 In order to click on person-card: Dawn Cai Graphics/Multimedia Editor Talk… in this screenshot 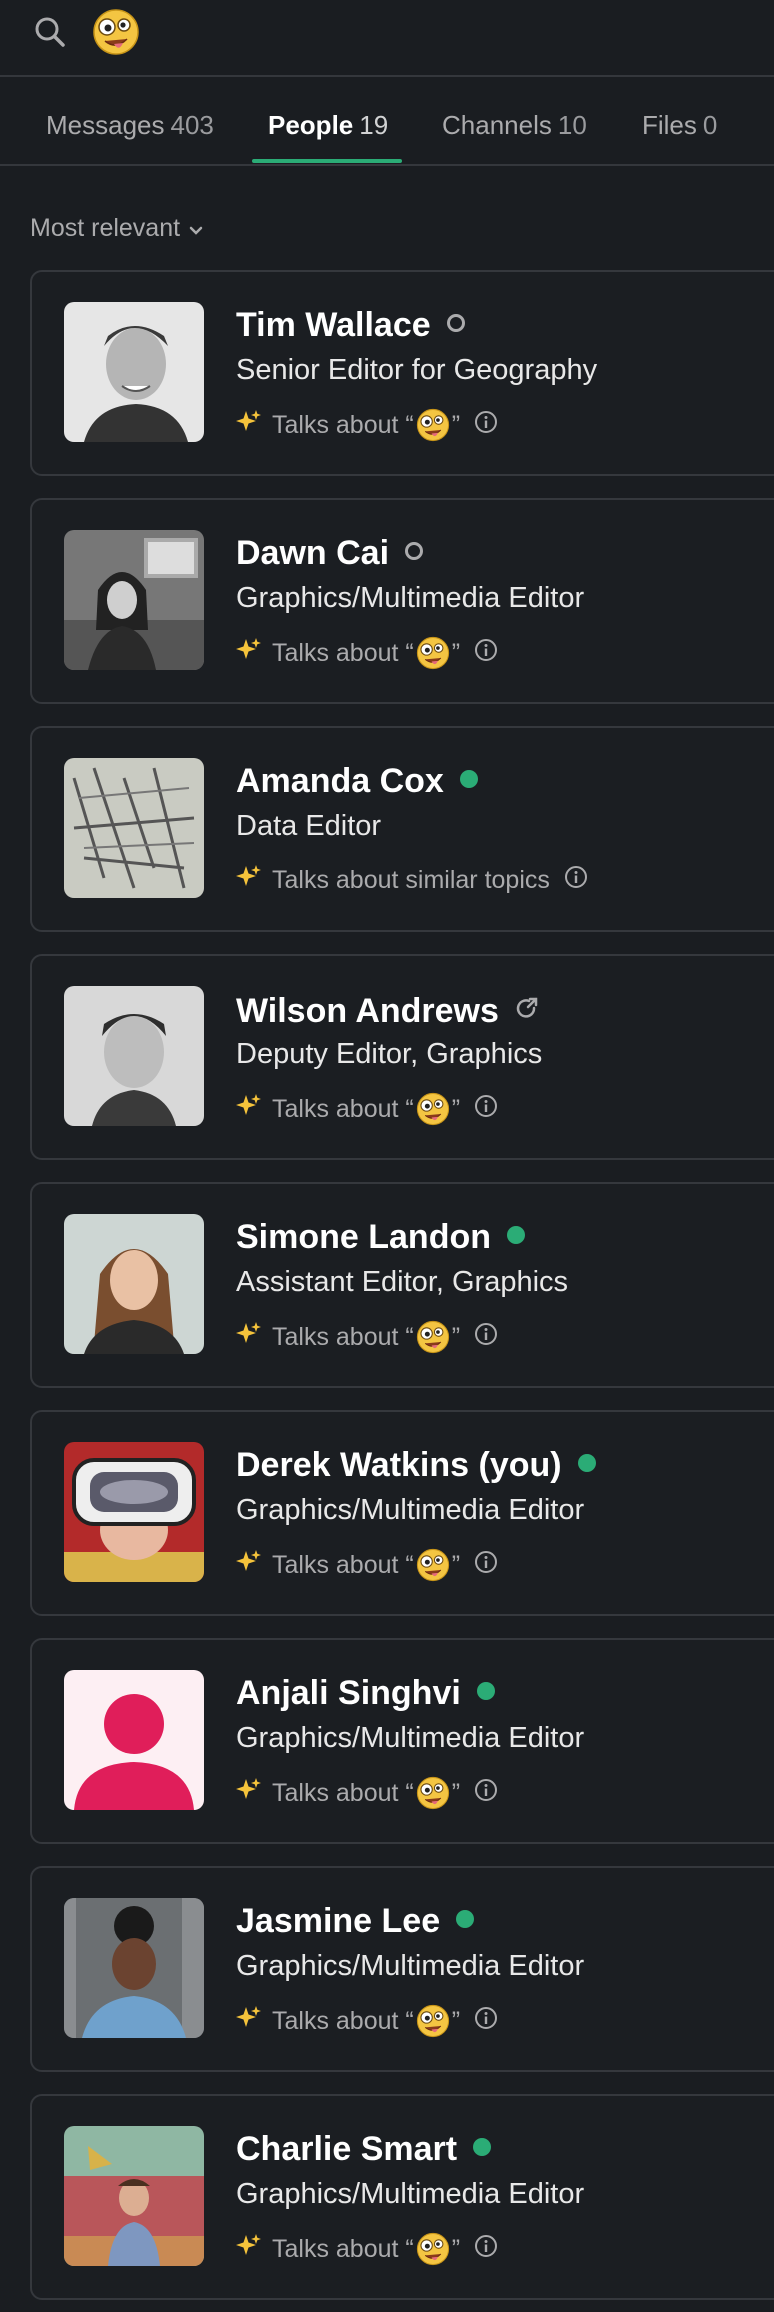, I will do `click(402, 601)`.